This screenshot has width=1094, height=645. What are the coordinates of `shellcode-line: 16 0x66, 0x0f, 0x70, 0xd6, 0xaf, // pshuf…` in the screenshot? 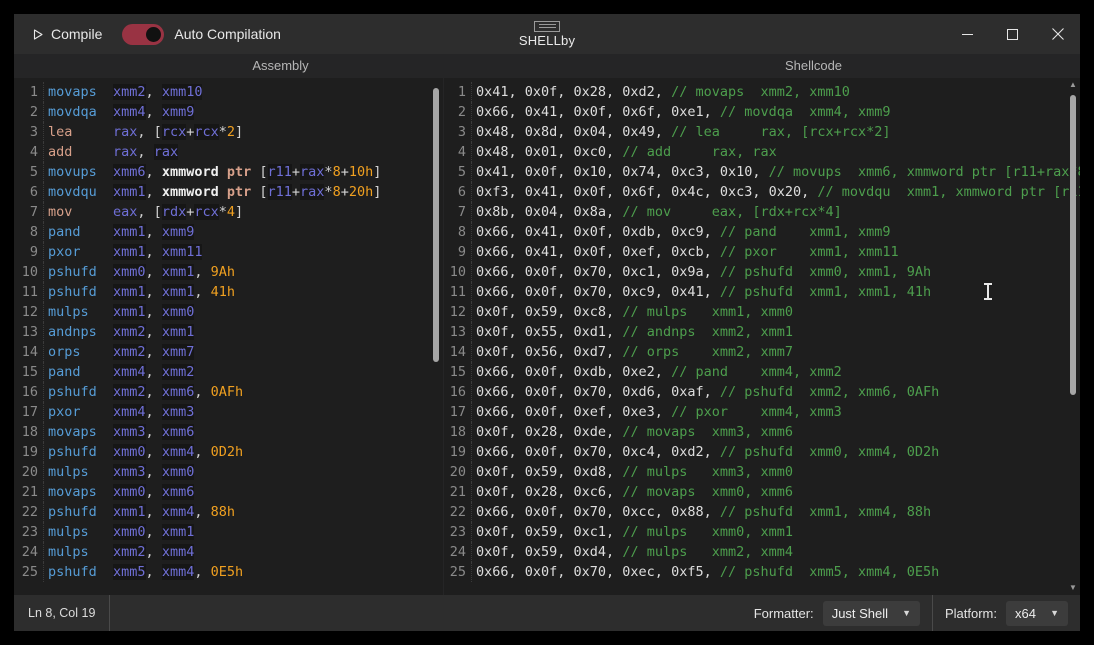 It's located at (762, 392).